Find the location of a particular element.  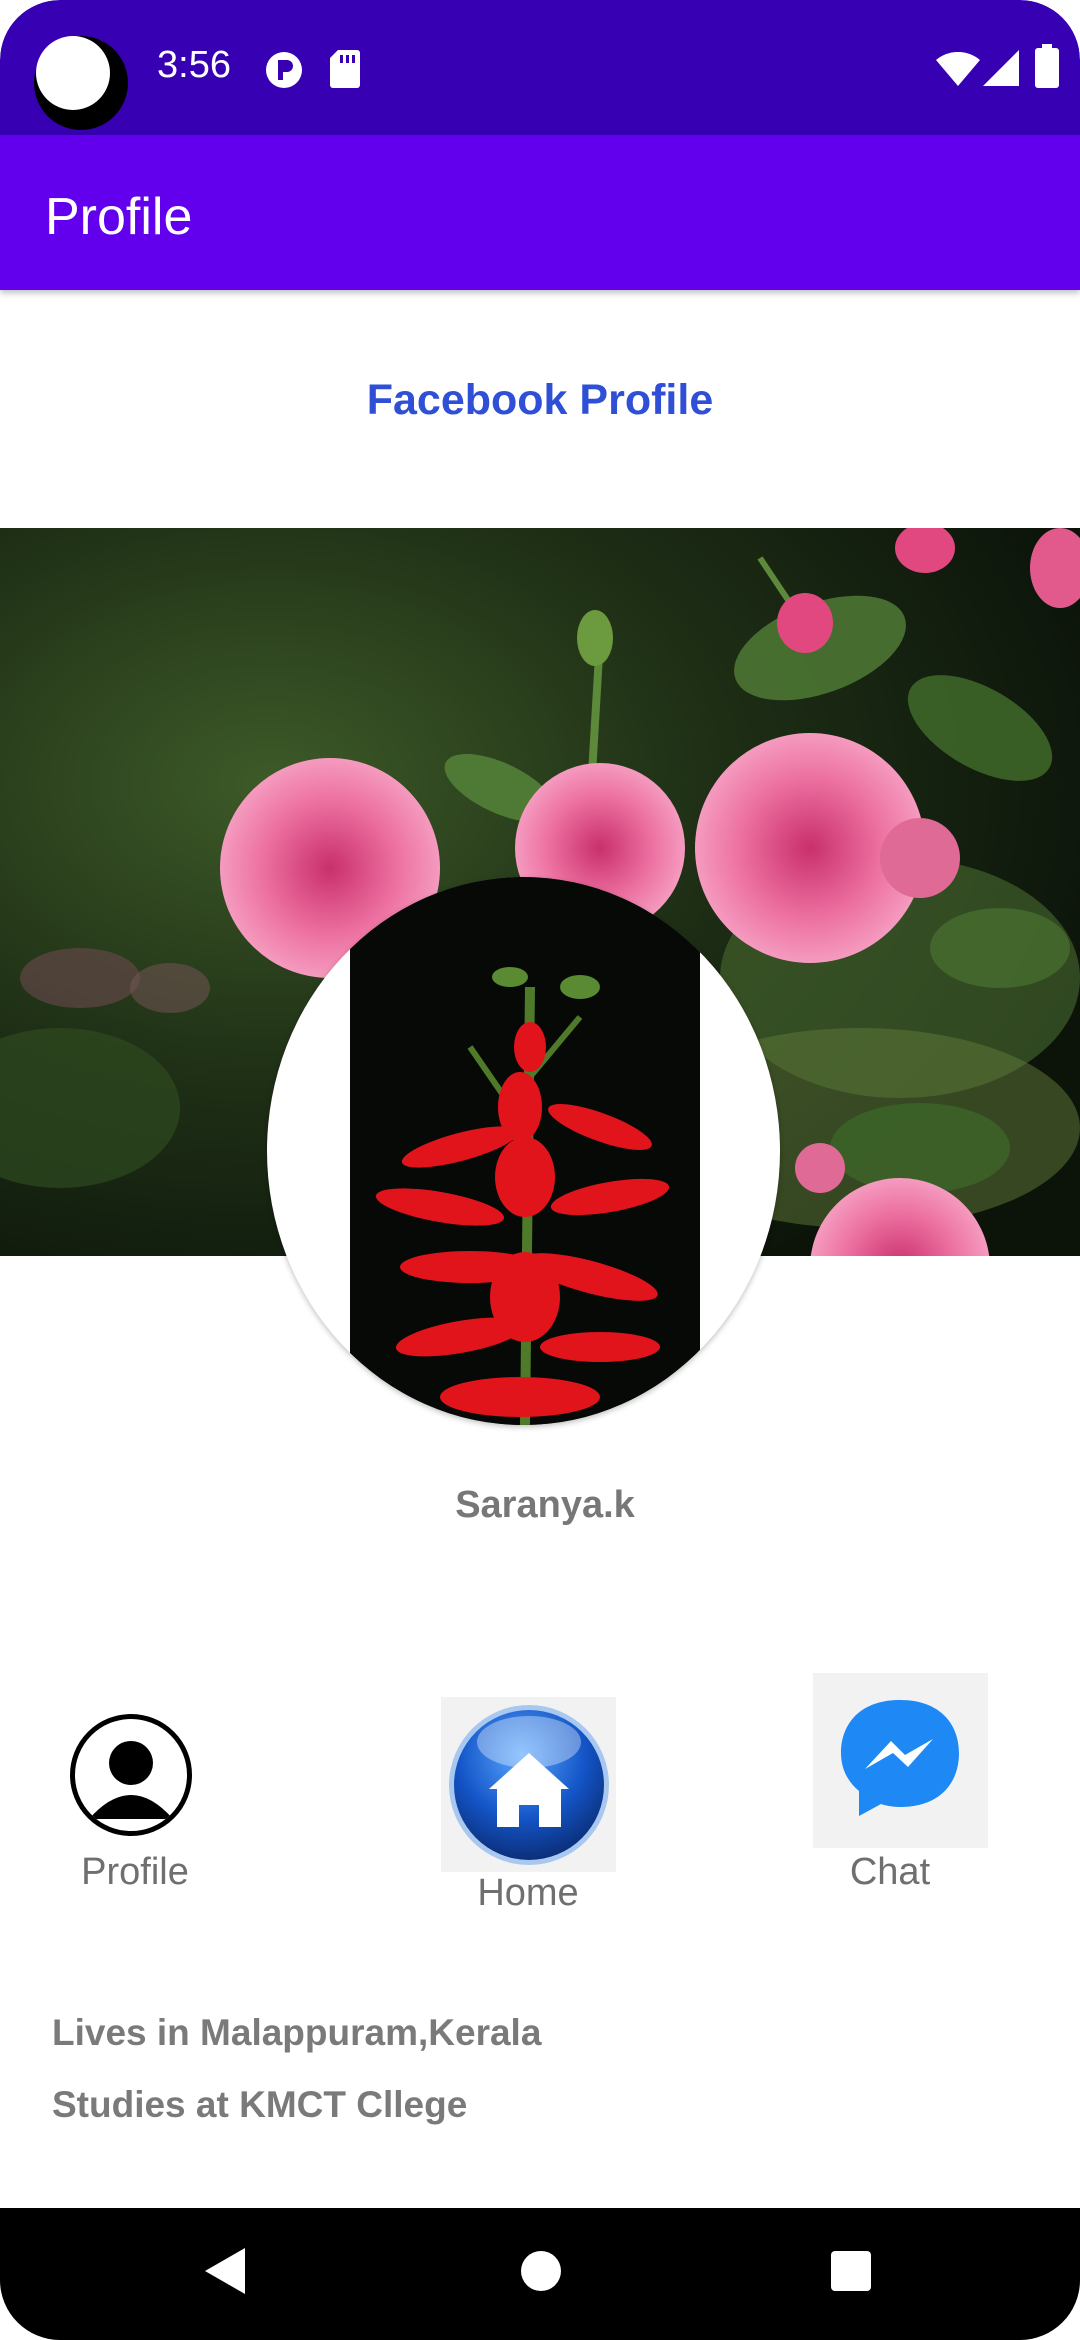

camera-cutout is located at coordinates (81, 83).